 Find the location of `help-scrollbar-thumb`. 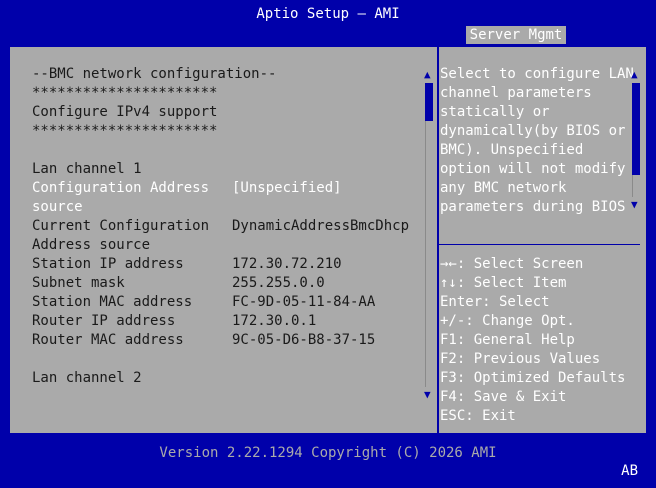

help-scrollbar-thumb is located at coordinates (636, 129).